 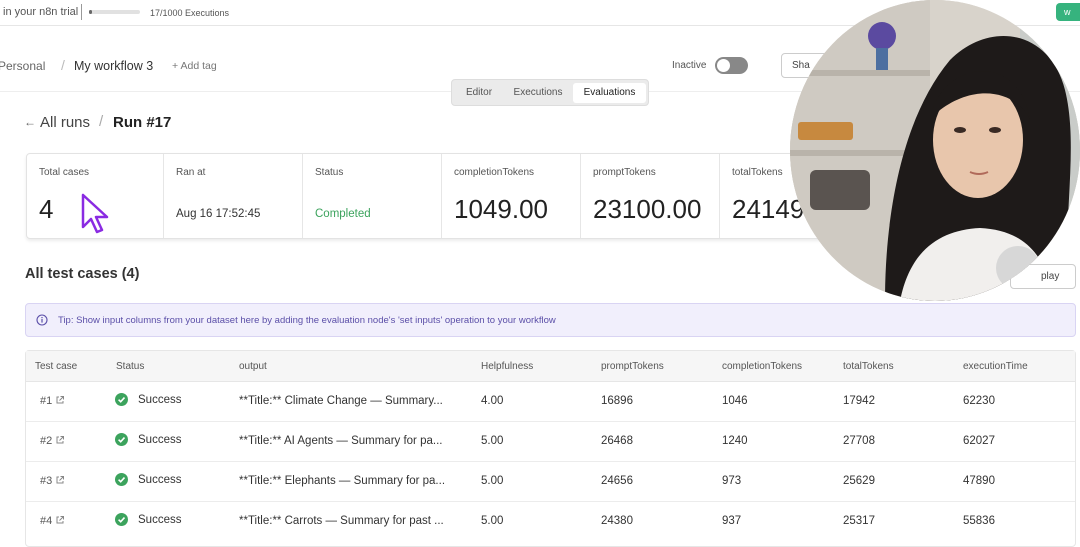 I want to click on executions-progress-fill, so click(x=90, y=12).